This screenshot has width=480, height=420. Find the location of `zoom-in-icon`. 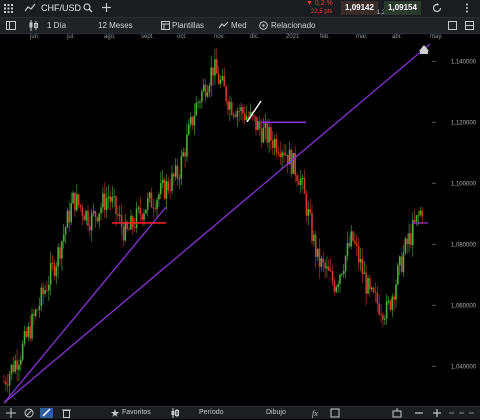

zoom-in-icon is located at coordinates (437, 413).